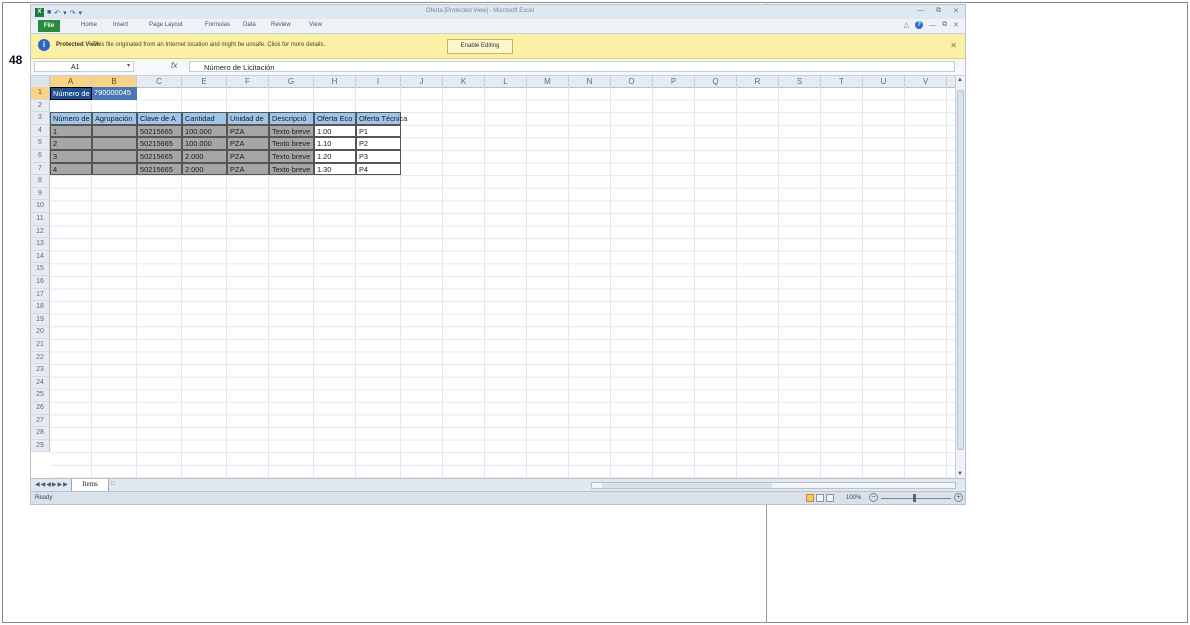 The image size is (1190, 625). I want to click on row-header-16: 16, so click(40, 282).